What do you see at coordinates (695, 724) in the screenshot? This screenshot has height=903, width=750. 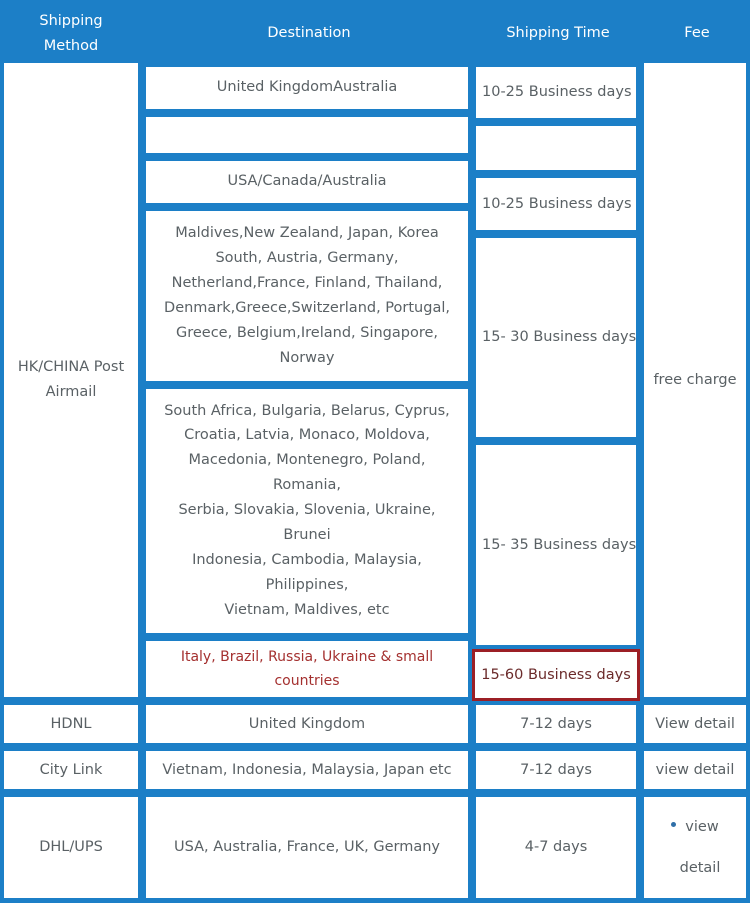 I see `cell-fee-hdnl-view-detail: View detail` at bounding box center [695, 724].